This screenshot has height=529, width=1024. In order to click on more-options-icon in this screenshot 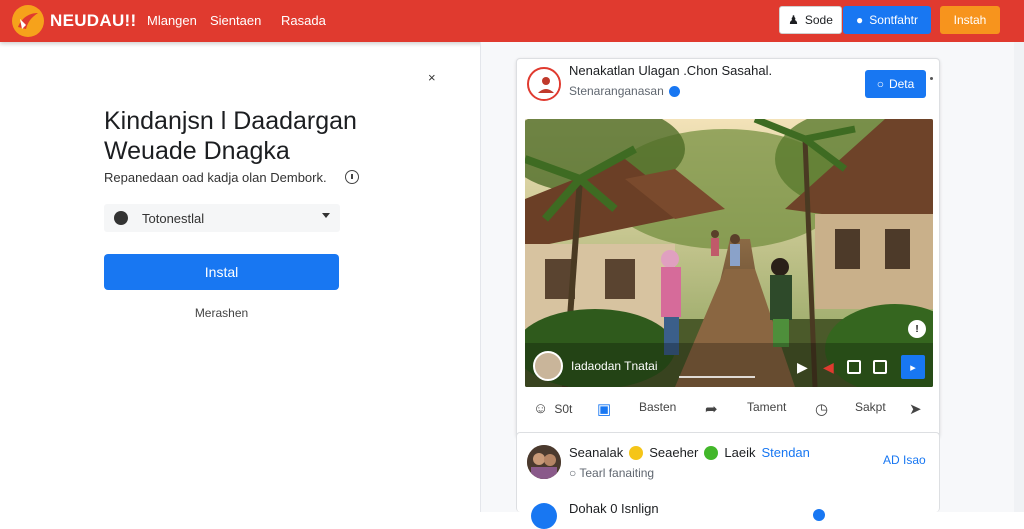, I will do `click(931, 78)`.